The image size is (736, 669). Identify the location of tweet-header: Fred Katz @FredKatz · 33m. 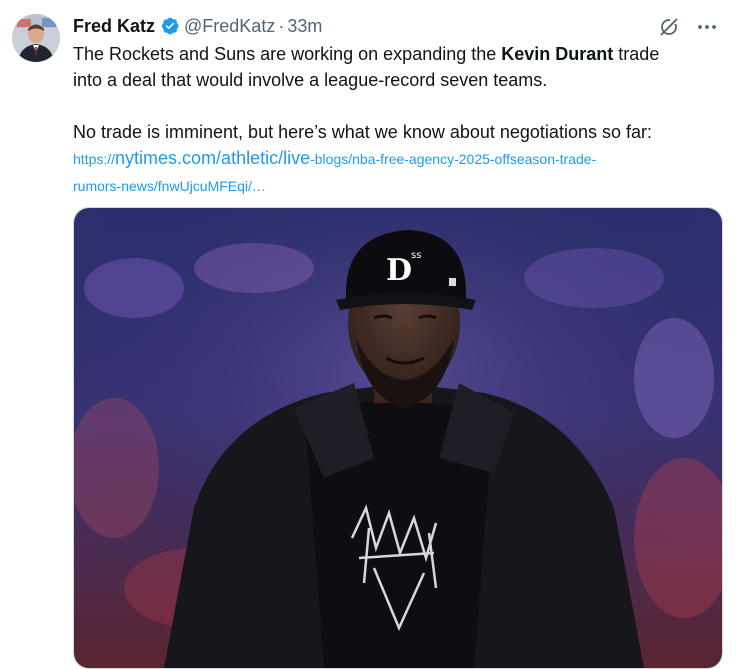
(197, 26).